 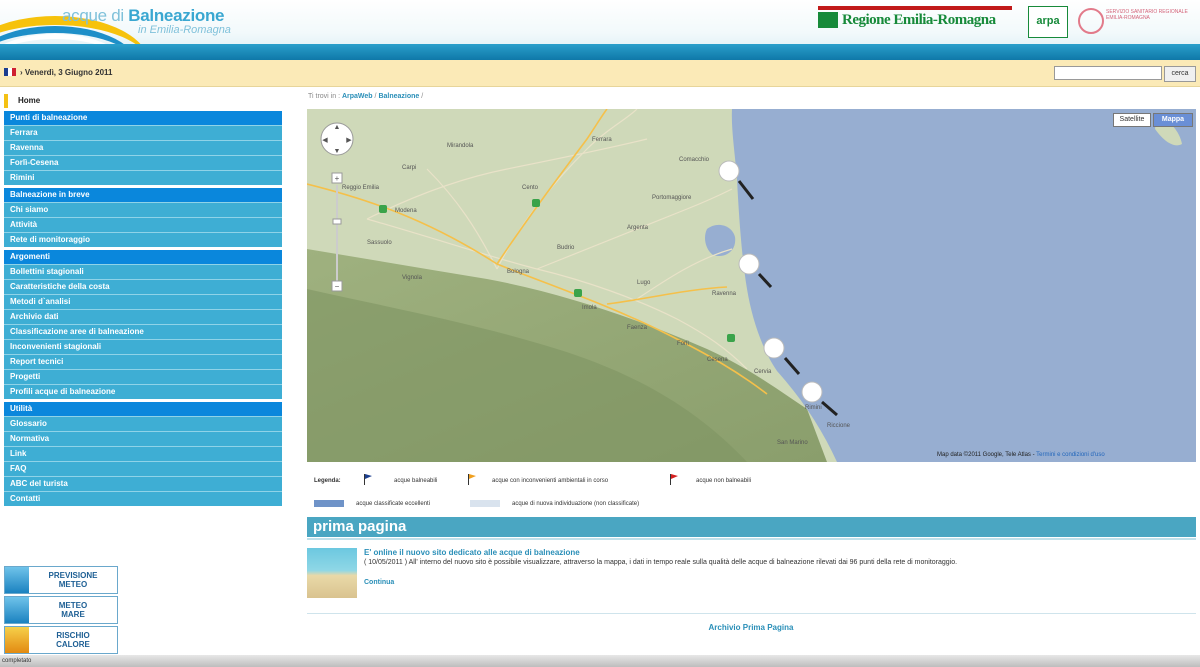 What do you see at coordinates (10, 72) in the screenshot?
I see `language-flag-icon` at bounding box center [10, 72].